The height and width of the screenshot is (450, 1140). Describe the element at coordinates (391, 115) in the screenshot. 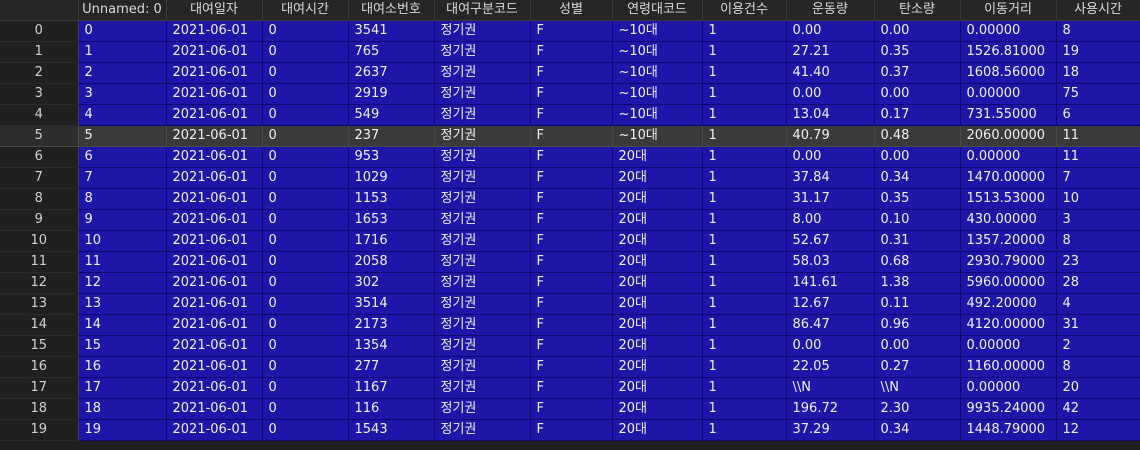

I see `cell-station-number: 549` at that location.